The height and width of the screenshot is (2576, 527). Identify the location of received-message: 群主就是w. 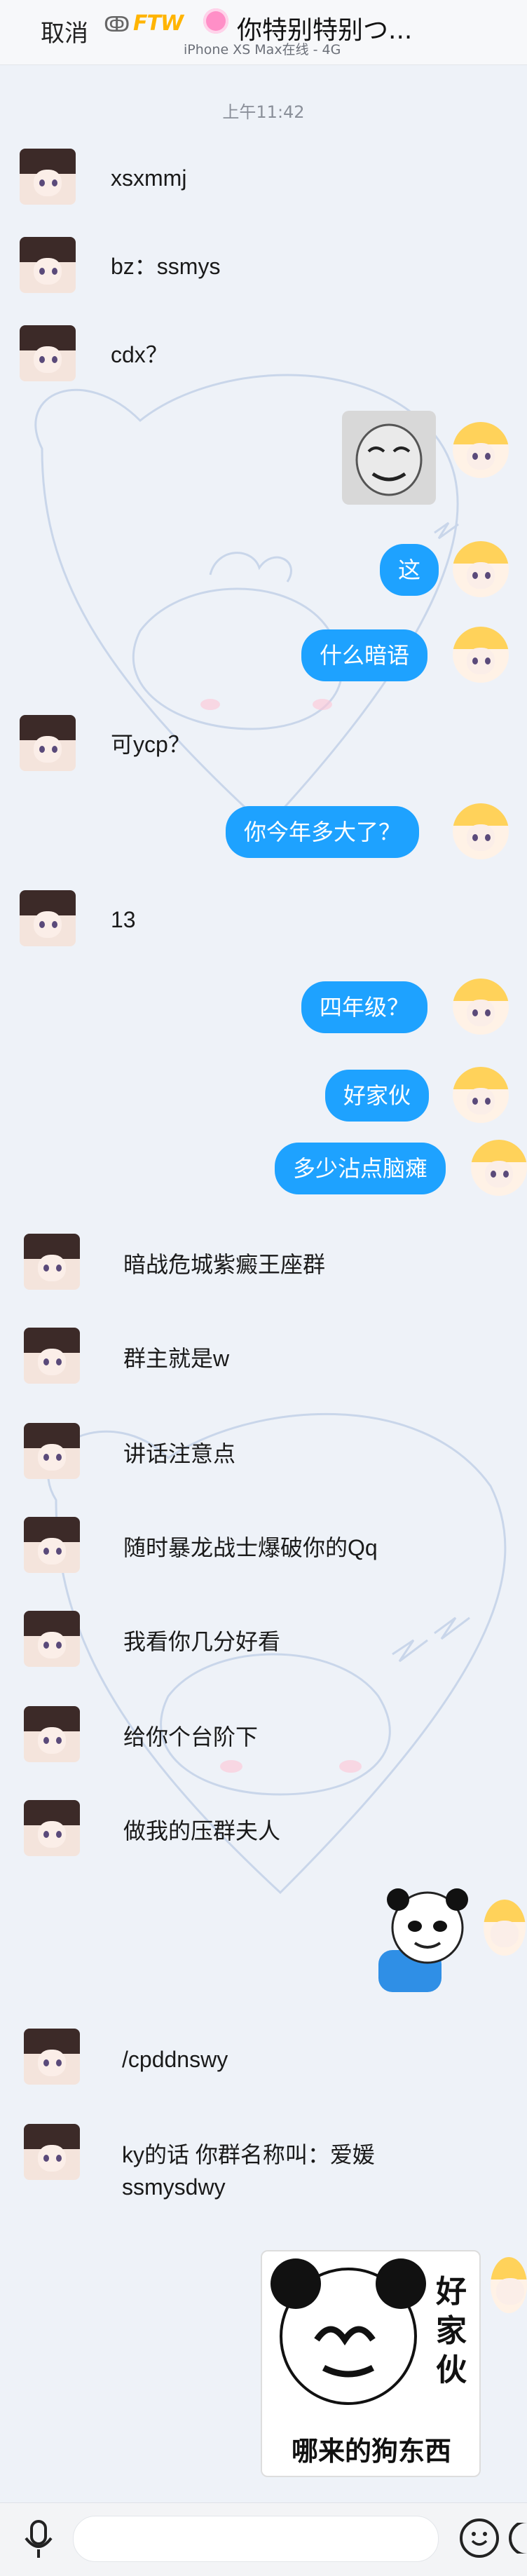
(176, 1358).